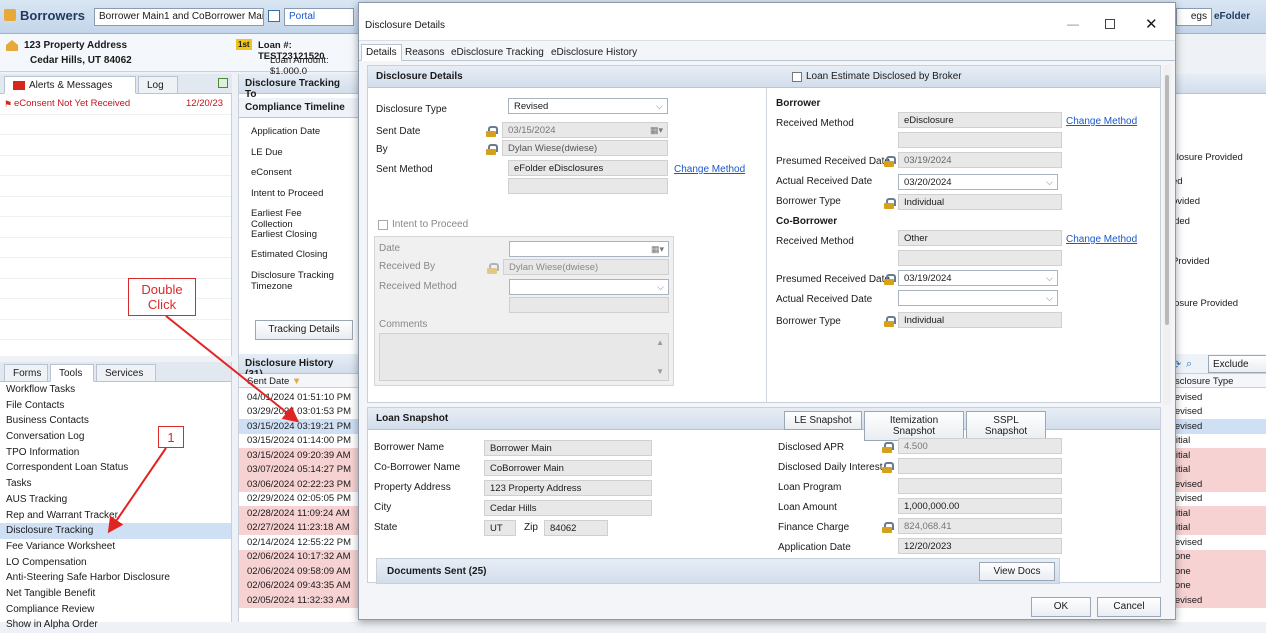 The height and width of the screenshot is (633, 1266). What do you see at coordinates (137, 490) in the screenshot?
I see `arrow-to-disclosure-tracking` at bounding box center [137, 490].